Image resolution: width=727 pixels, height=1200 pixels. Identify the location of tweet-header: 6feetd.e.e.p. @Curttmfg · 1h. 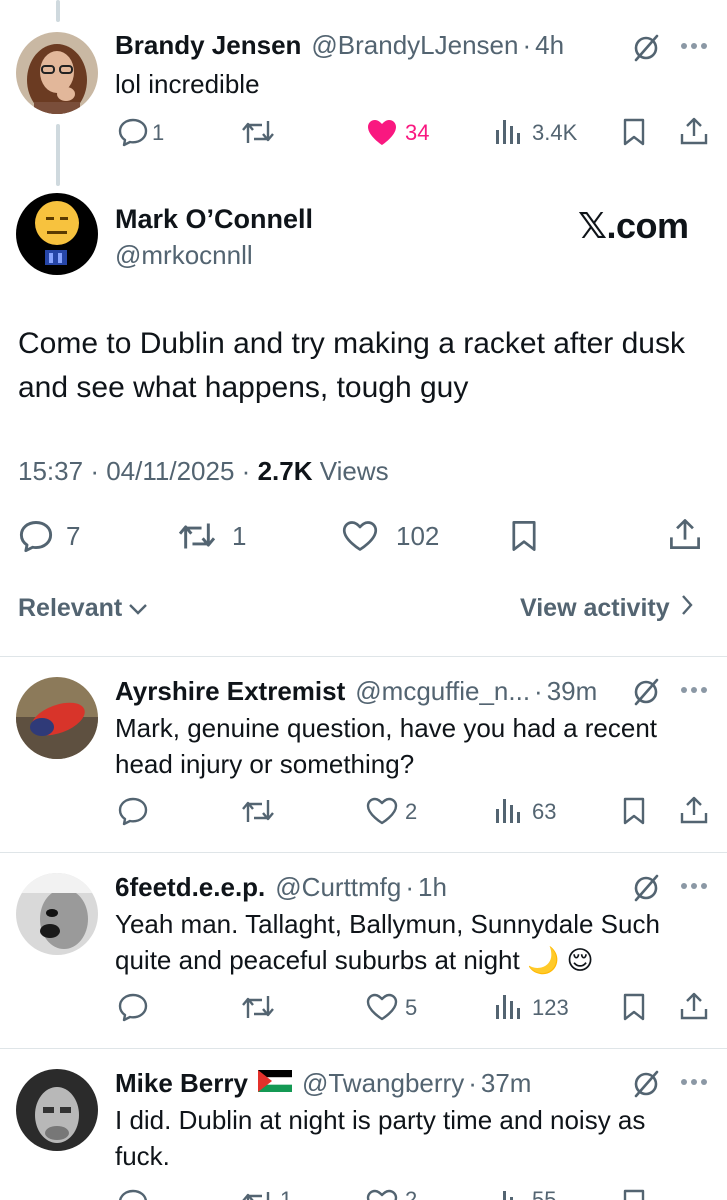
(281, 887).